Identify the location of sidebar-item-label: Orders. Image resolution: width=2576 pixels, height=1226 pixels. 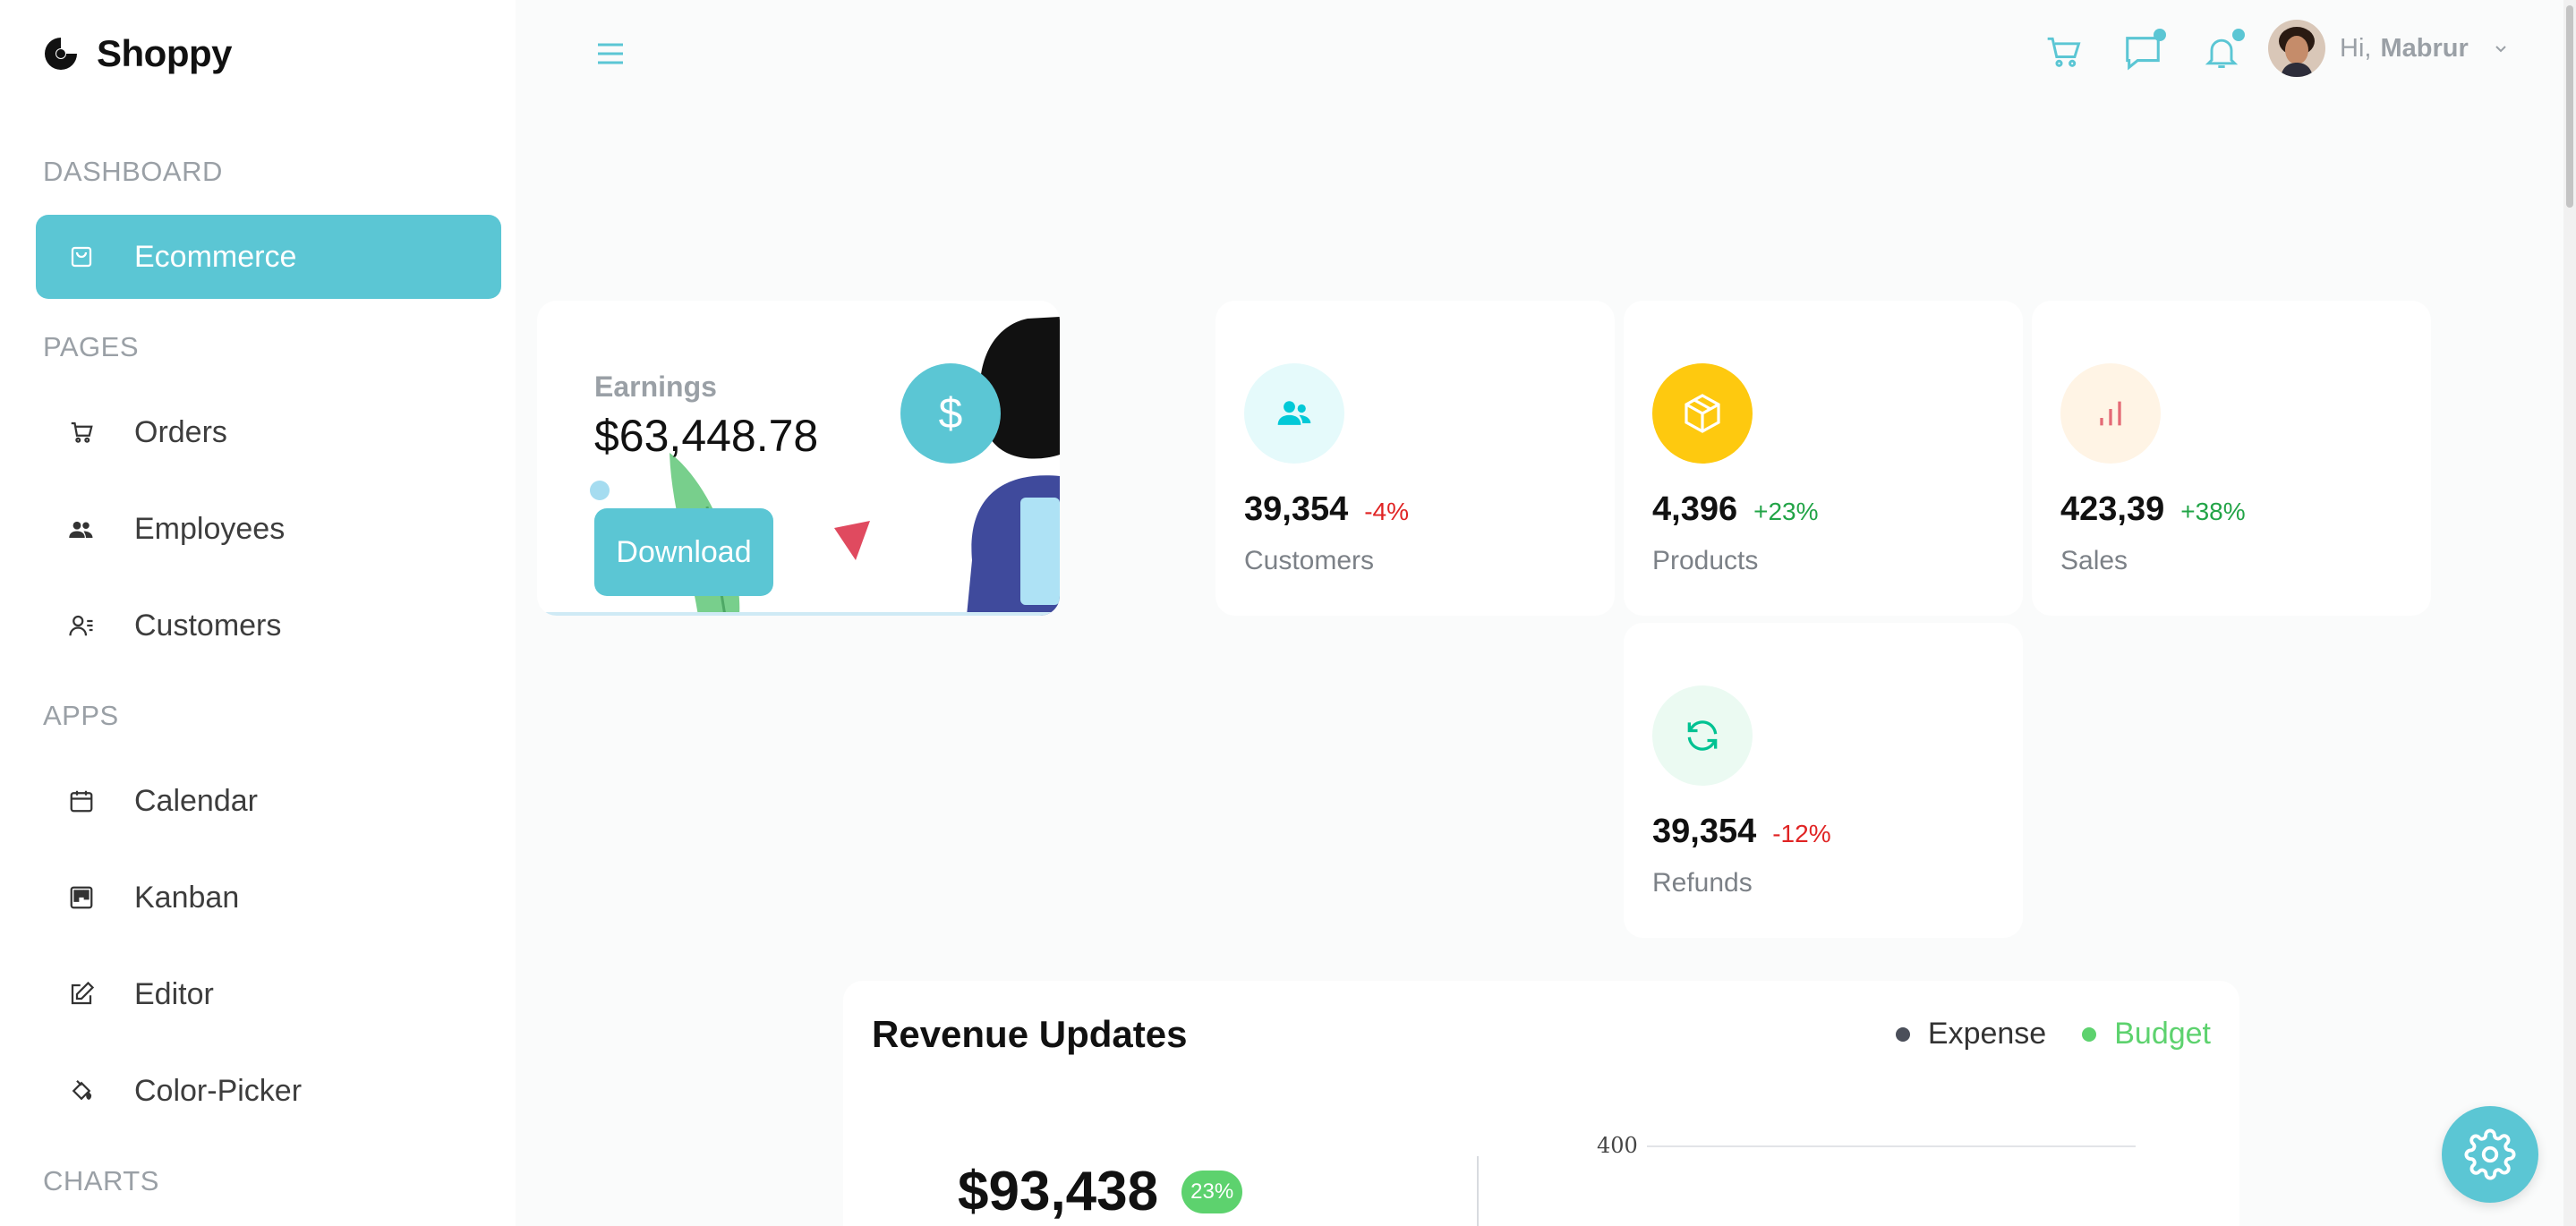
(180, 431).